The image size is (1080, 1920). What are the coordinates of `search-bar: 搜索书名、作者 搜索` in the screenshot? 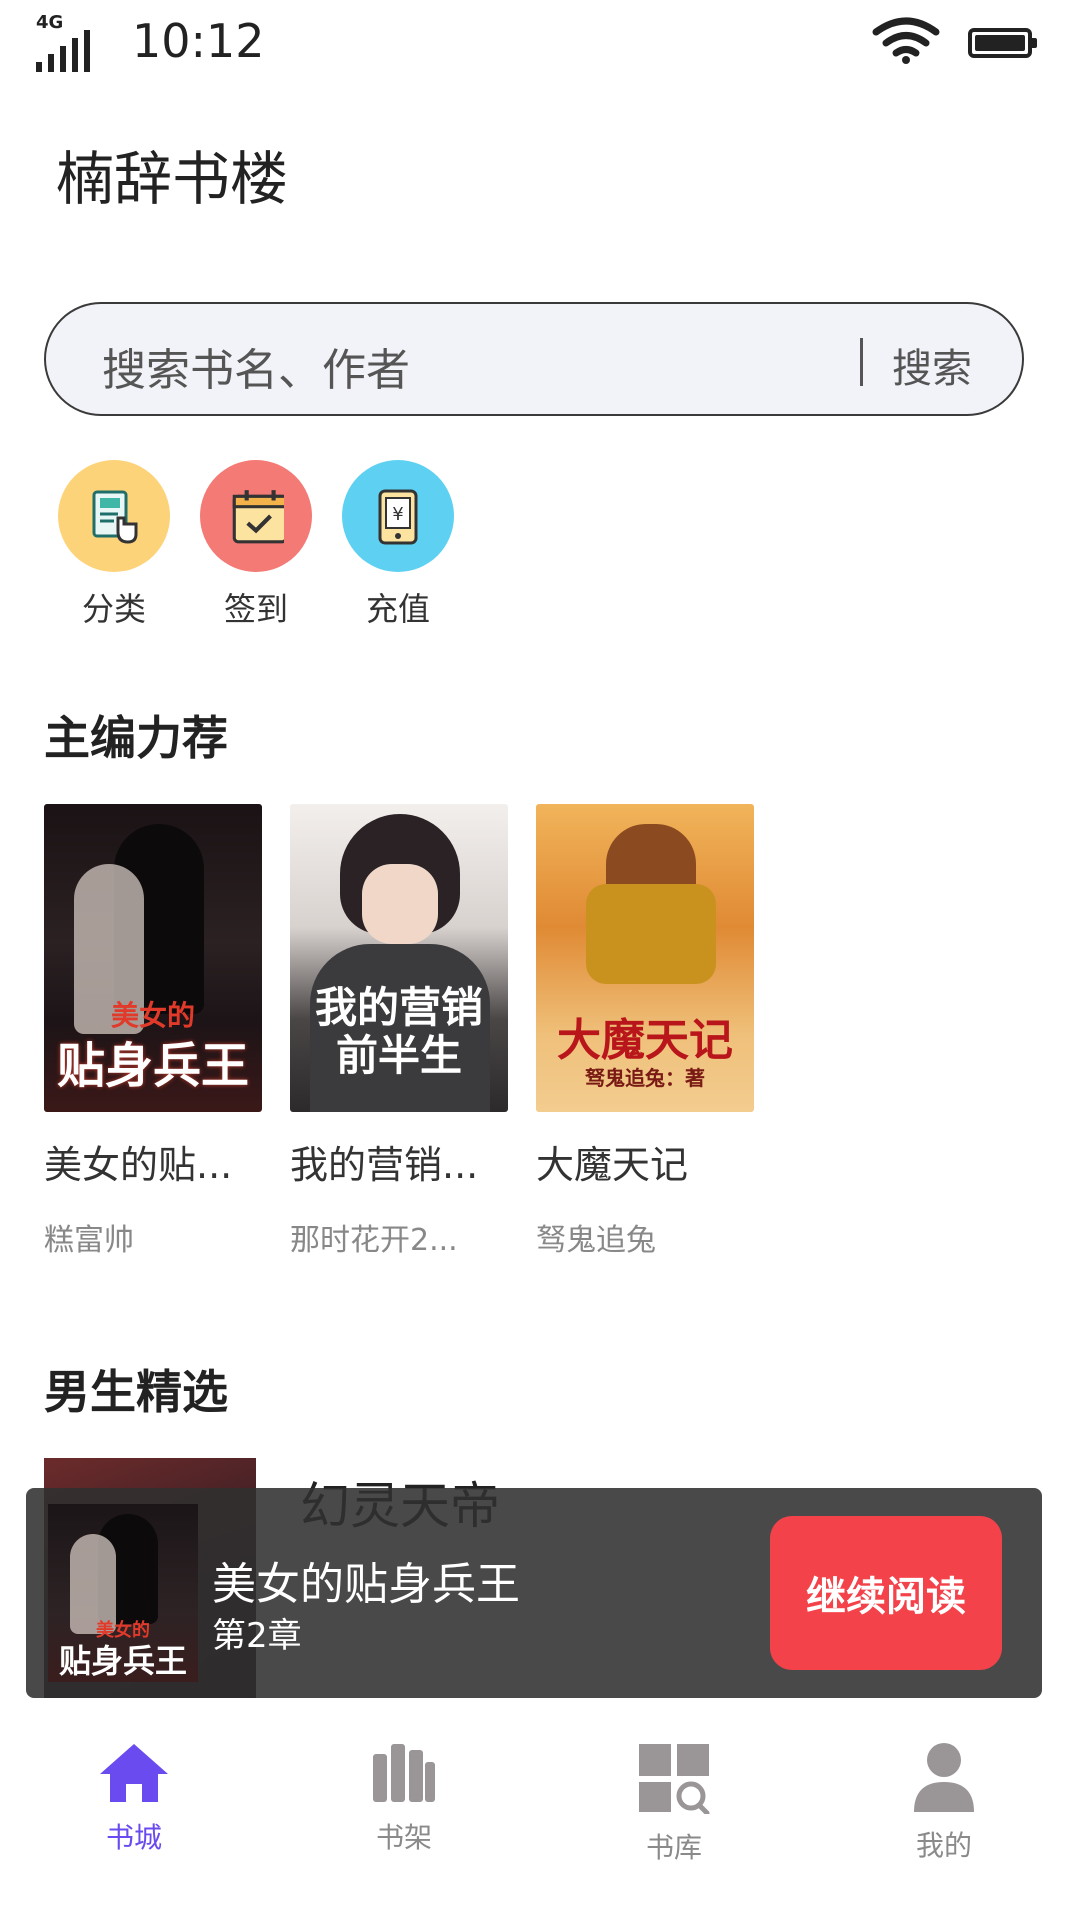 It's located at (534, 359).